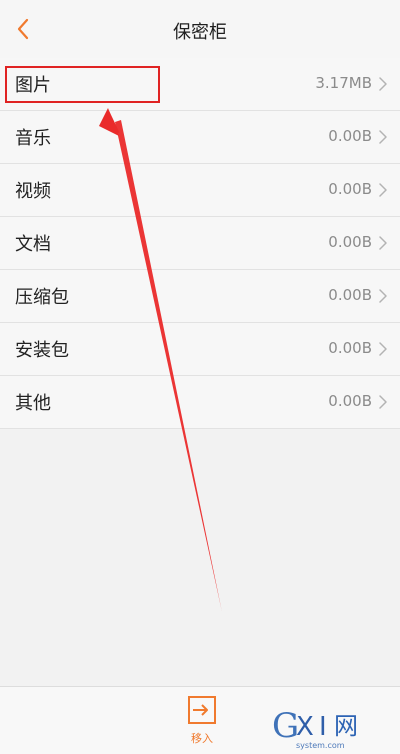  I want to click on enter-icon, so click(202, 710).